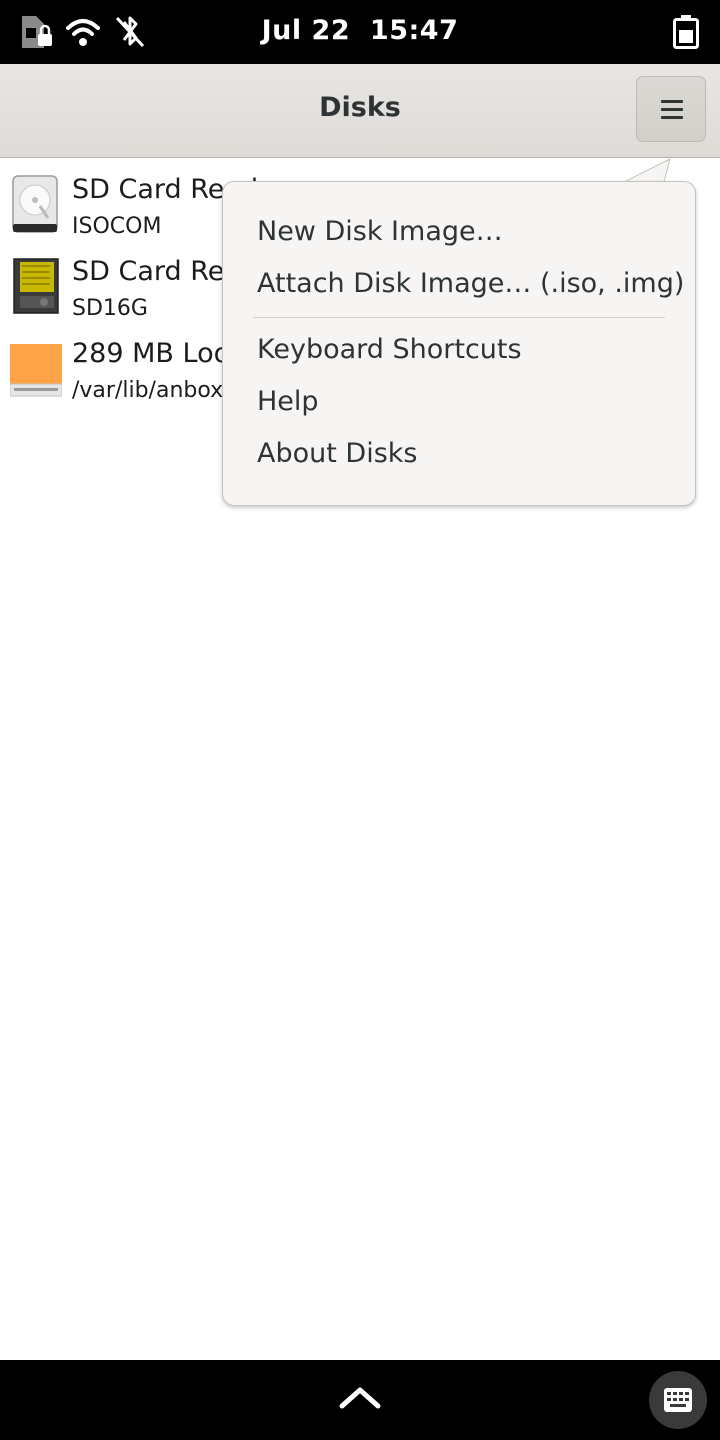 This screenshot has height=1440, width=720. I want to click on disk-subtitle: ISOCOM, so click(117, 226).